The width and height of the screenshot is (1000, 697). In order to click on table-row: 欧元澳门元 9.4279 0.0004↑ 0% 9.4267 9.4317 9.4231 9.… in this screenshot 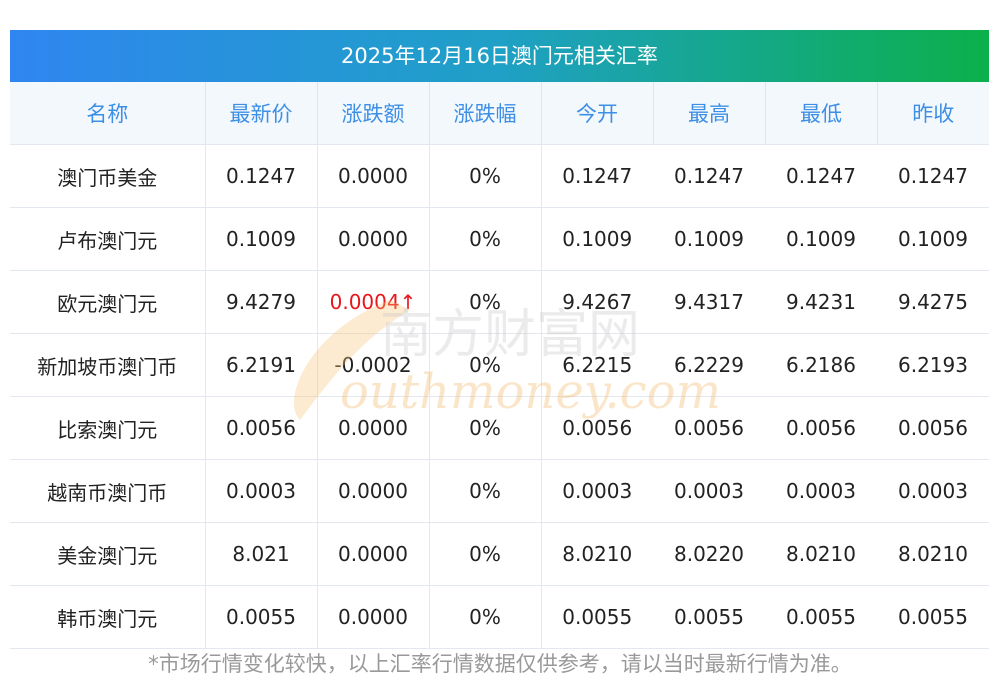, I will do `click(499, 302)`.